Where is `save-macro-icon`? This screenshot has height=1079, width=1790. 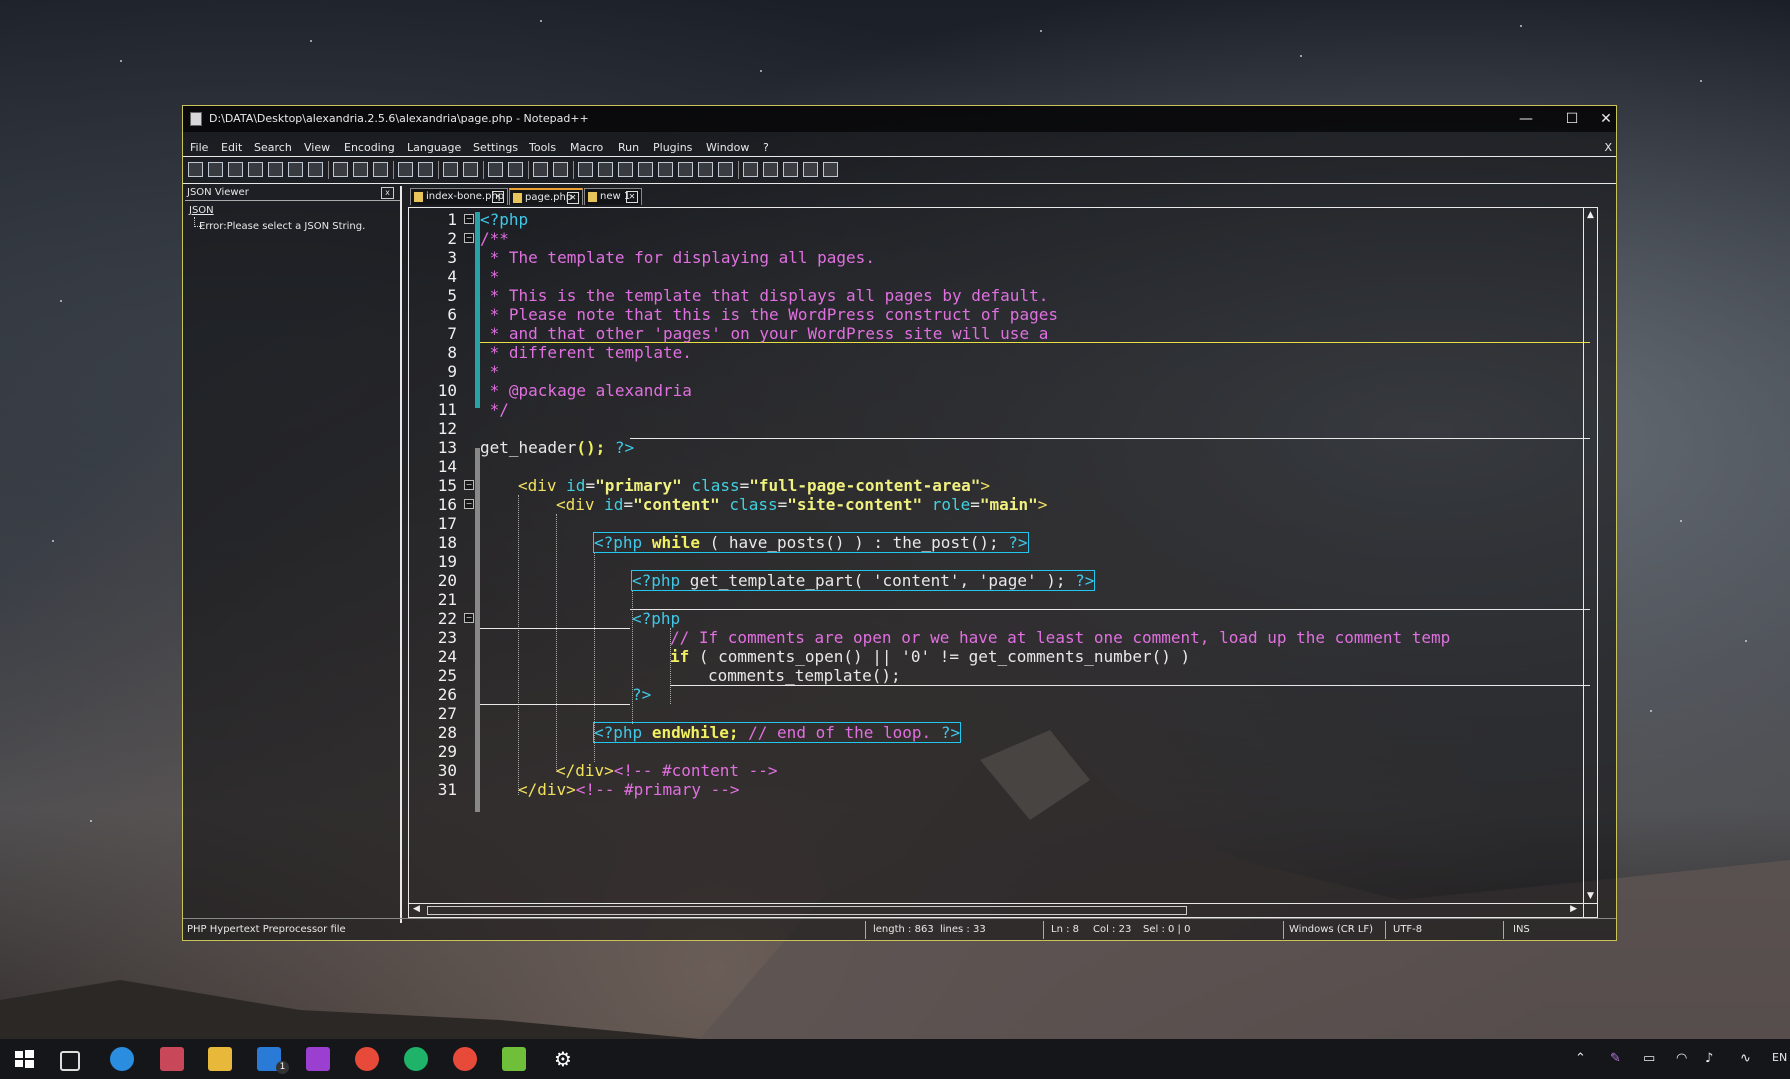
save-macro-icon is located at coordinates (830, 169).